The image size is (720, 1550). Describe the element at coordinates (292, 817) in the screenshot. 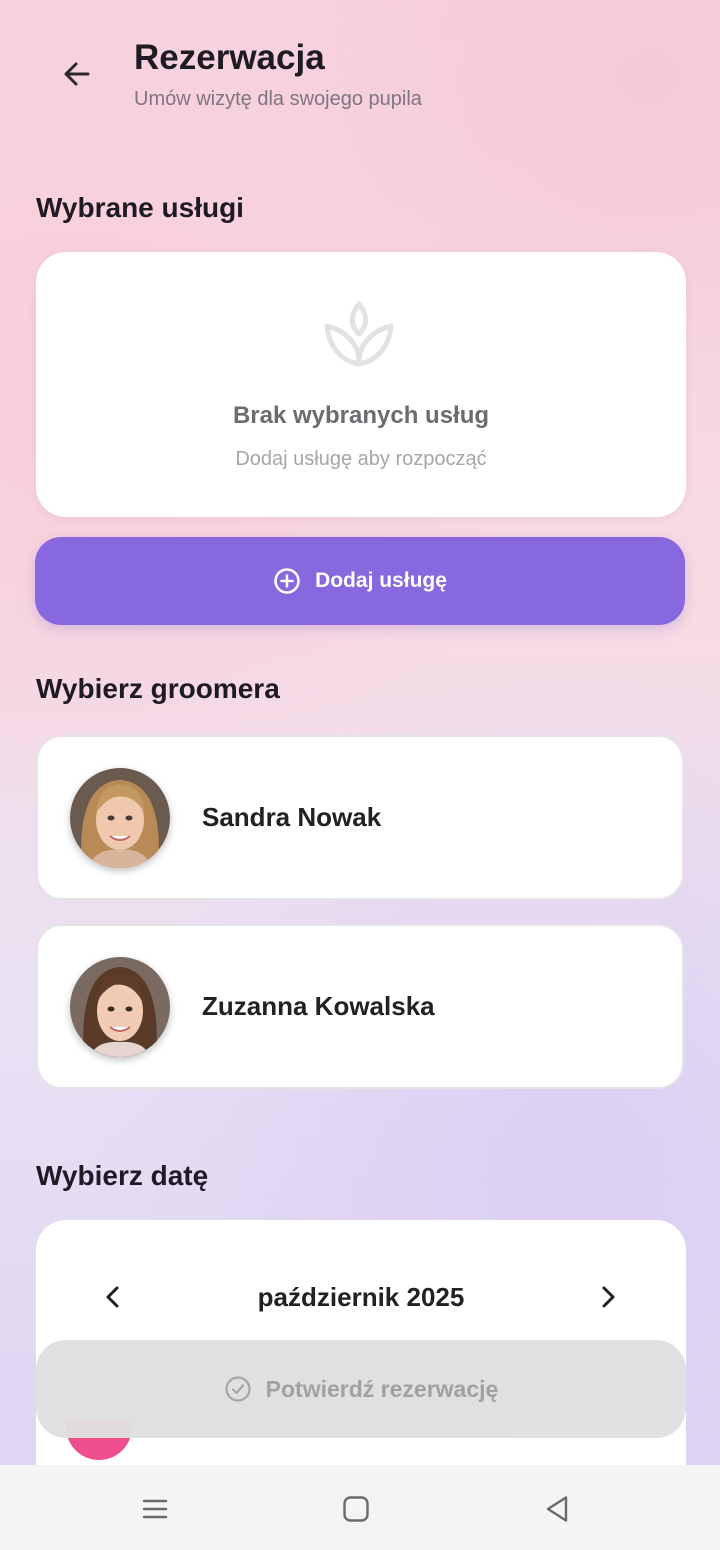

I see `groomer-name: Sandra Nowak` at that location.